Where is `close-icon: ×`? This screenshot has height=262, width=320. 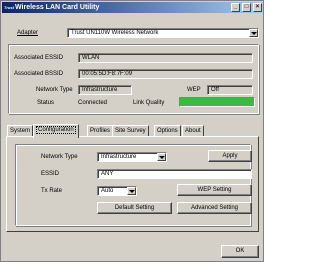
close-icon: × is located at coordinates (257, 7).